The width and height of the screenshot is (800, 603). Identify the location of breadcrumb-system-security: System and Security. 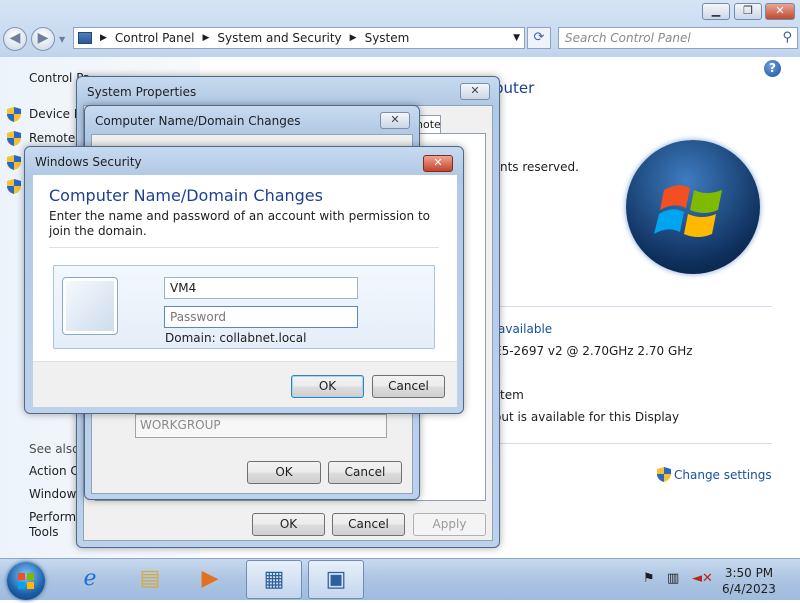
(279, 38).